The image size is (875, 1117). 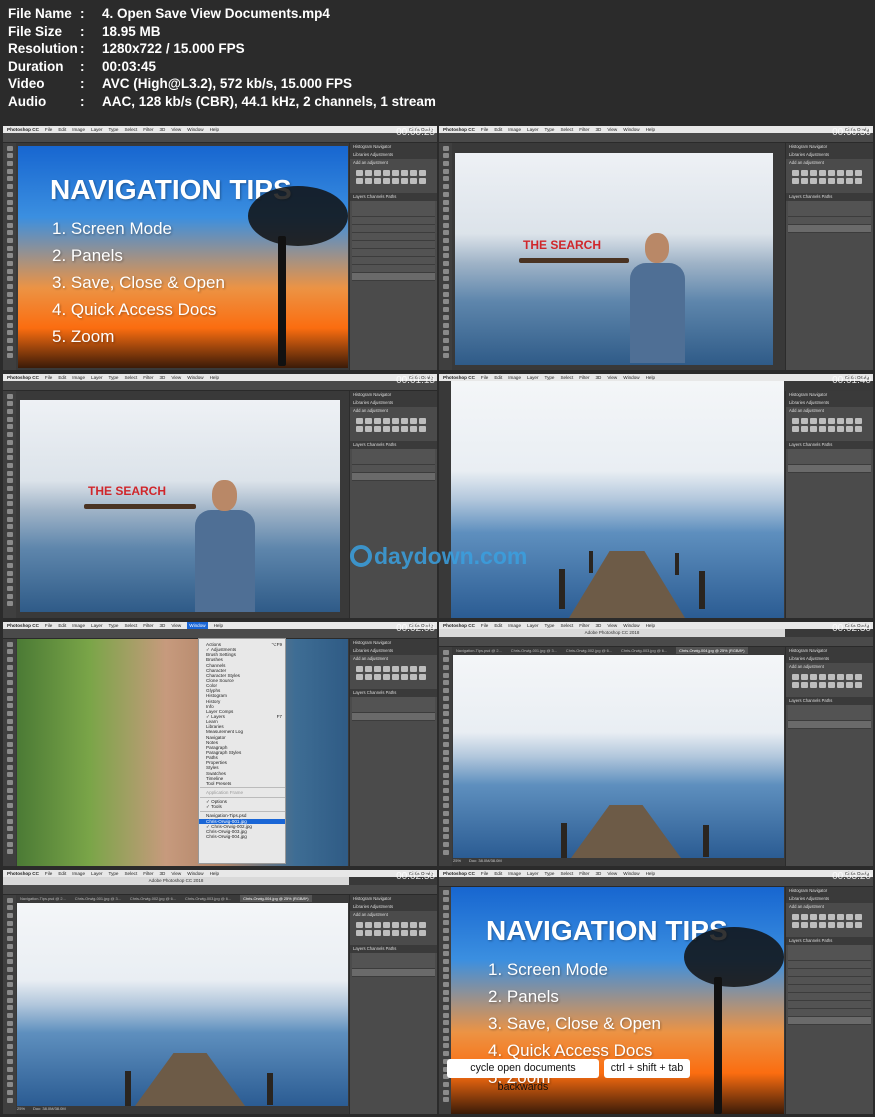 What do you see at coordinates (618, 756) in the screenshot?
I see `canvas` at bounding box center [618, 756].